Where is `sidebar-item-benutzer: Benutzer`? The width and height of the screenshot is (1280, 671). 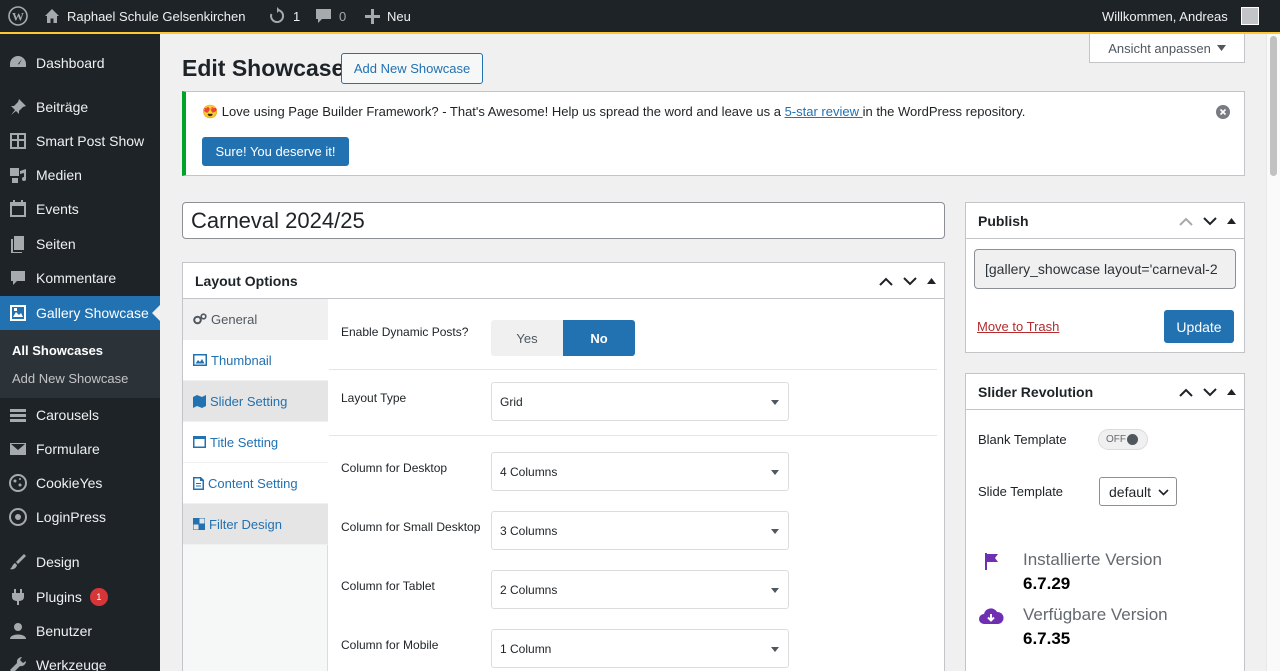 sidebar-item-benutzer: Benutzer is located at coordinates (80, 631).